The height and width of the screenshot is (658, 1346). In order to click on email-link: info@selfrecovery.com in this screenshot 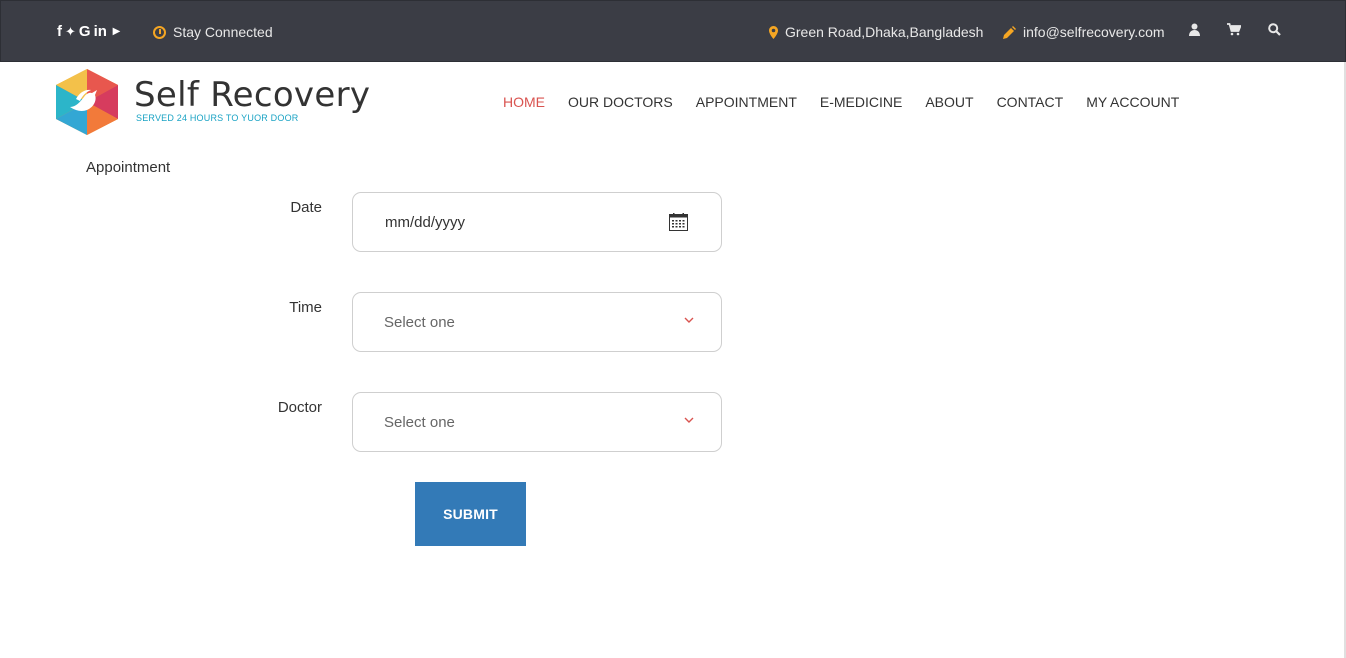, I will do `click(1094, 32)`.